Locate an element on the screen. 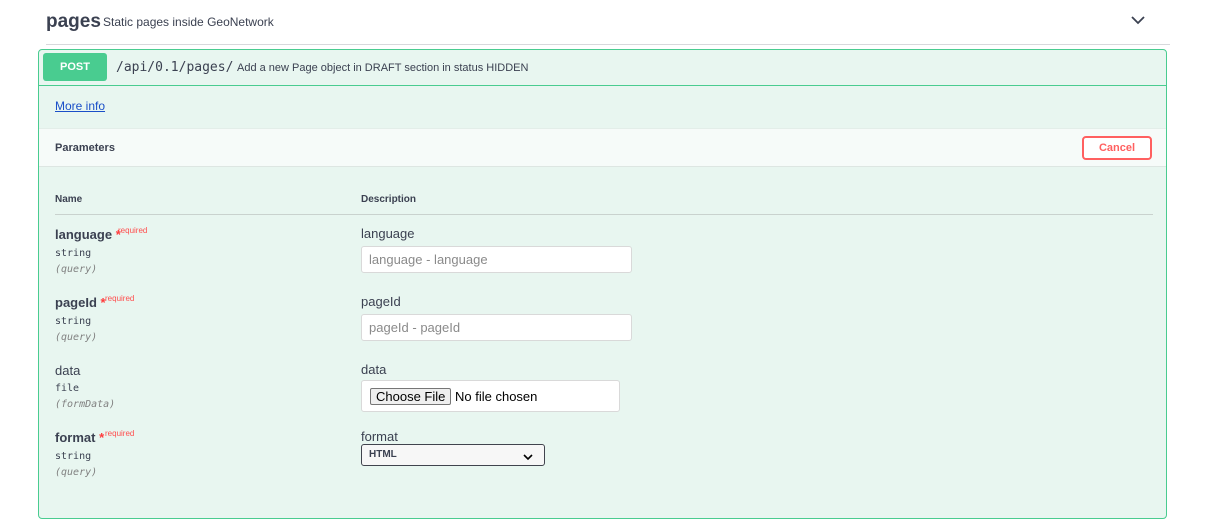  choose-file-button: Choose File is located at coordinates (411, 396).